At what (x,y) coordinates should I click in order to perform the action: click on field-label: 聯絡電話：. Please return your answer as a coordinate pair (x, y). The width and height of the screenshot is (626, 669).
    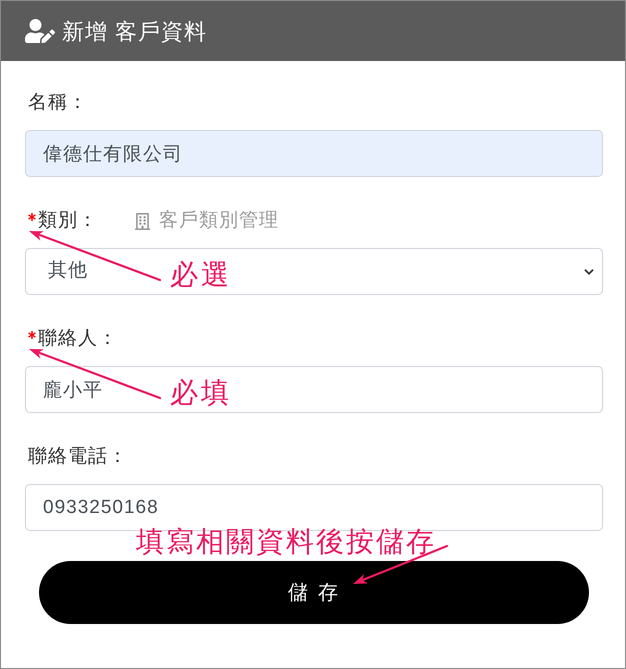
    Looking at the image, I should click on (78, 457).